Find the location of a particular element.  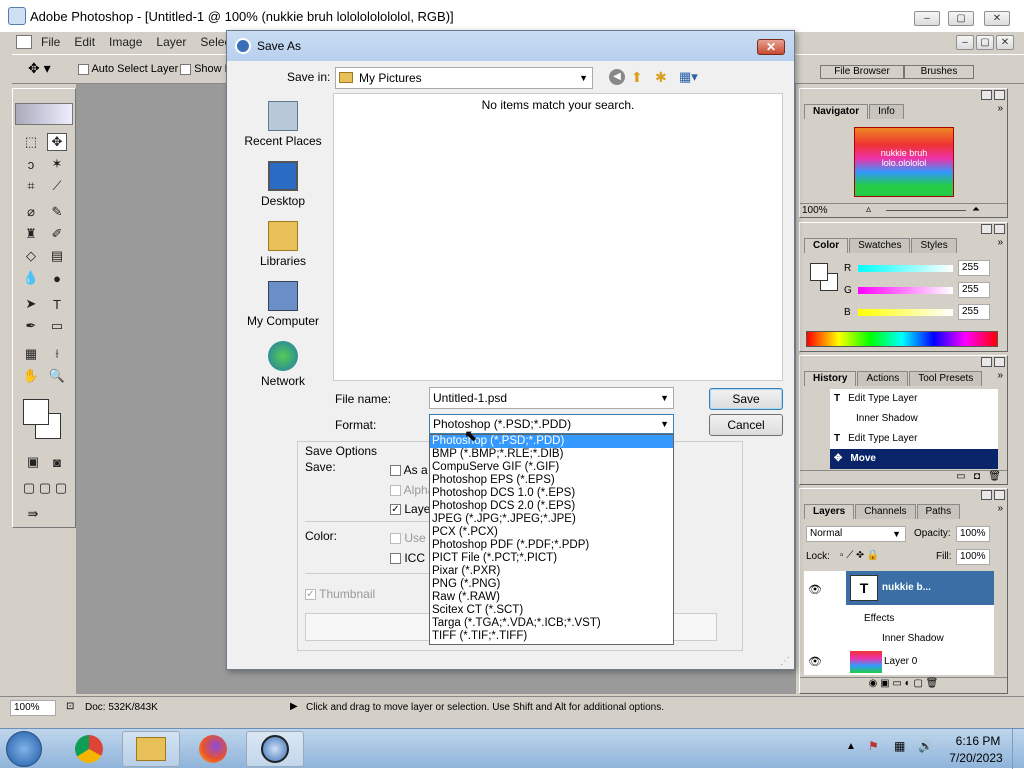

format-option: Photoshop DCS 2.0 (*.EPS) is located at coordinates (551, 506).